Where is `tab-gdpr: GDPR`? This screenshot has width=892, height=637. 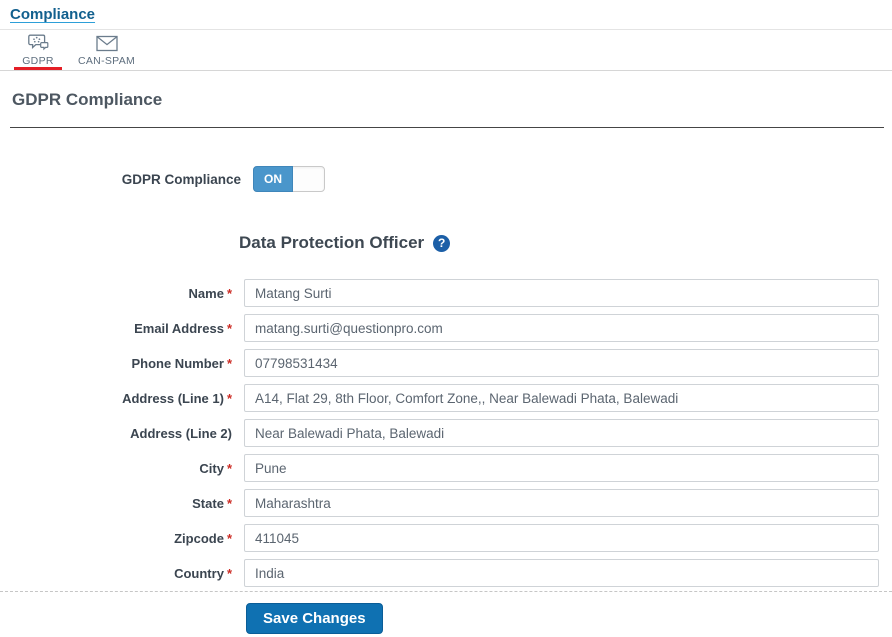
tab-gdpr: GDPR is located at coordinates (38, 50).